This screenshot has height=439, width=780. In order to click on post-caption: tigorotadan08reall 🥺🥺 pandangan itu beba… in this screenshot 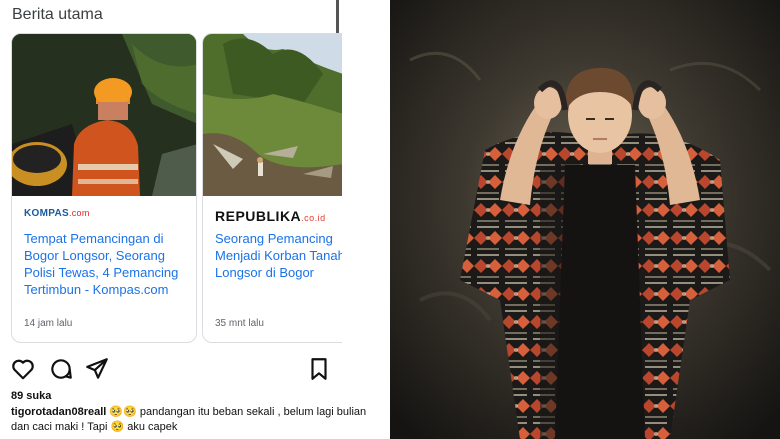, I will do `click(196, 420)`.